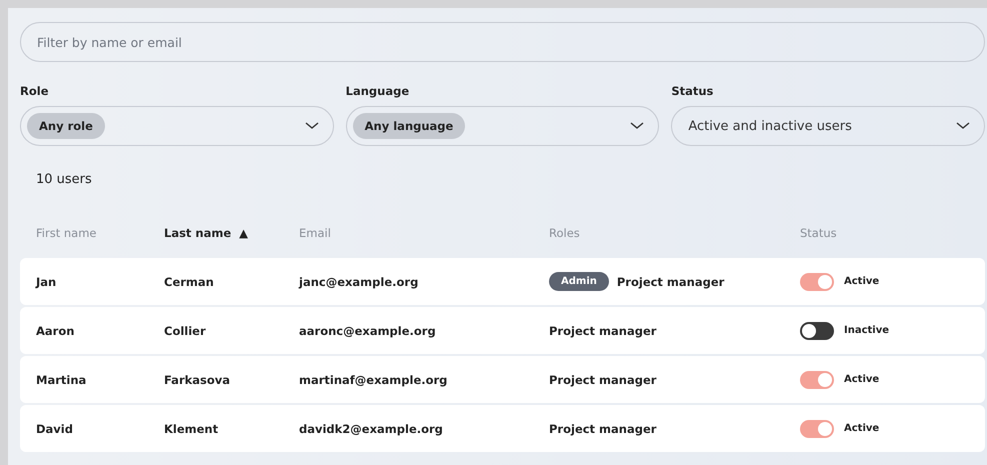 Image resolution: width=987 pixels, height=465 pixels. I want to click on role-badge: Admin, so click(579, 281).